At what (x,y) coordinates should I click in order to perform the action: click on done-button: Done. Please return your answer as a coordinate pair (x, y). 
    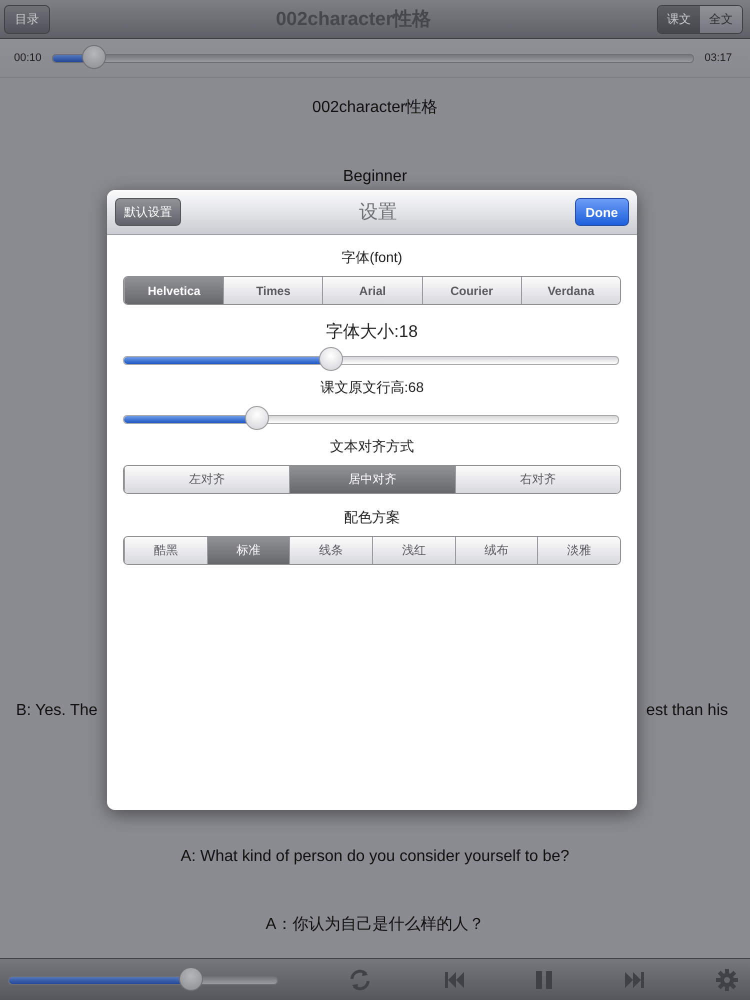
    Looking at the image, I should click on (601, 212).